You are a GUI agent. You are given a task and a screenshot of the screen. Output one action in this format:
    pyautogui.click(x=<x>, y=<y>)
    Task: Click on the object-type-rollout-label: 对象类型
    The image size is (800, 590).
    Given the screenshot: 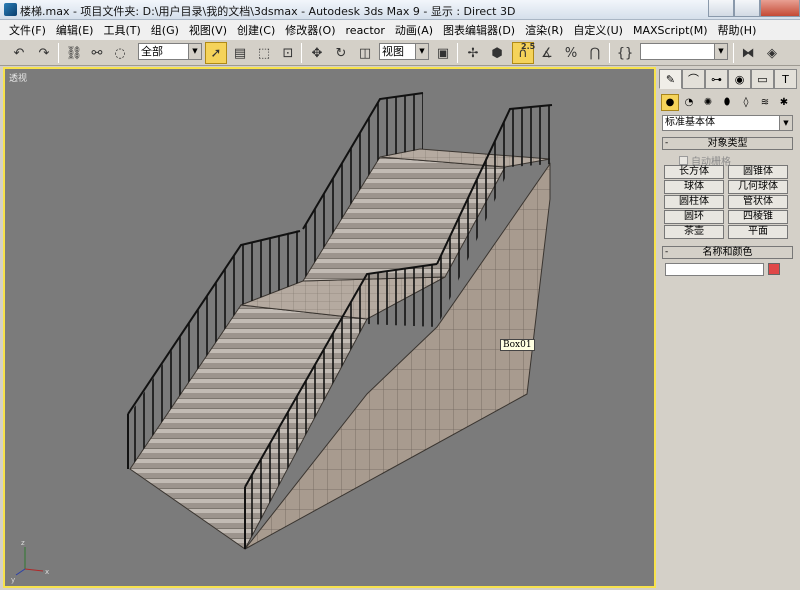 What is the action you would take?
    pyautogui.click(x=727, y=143)
    